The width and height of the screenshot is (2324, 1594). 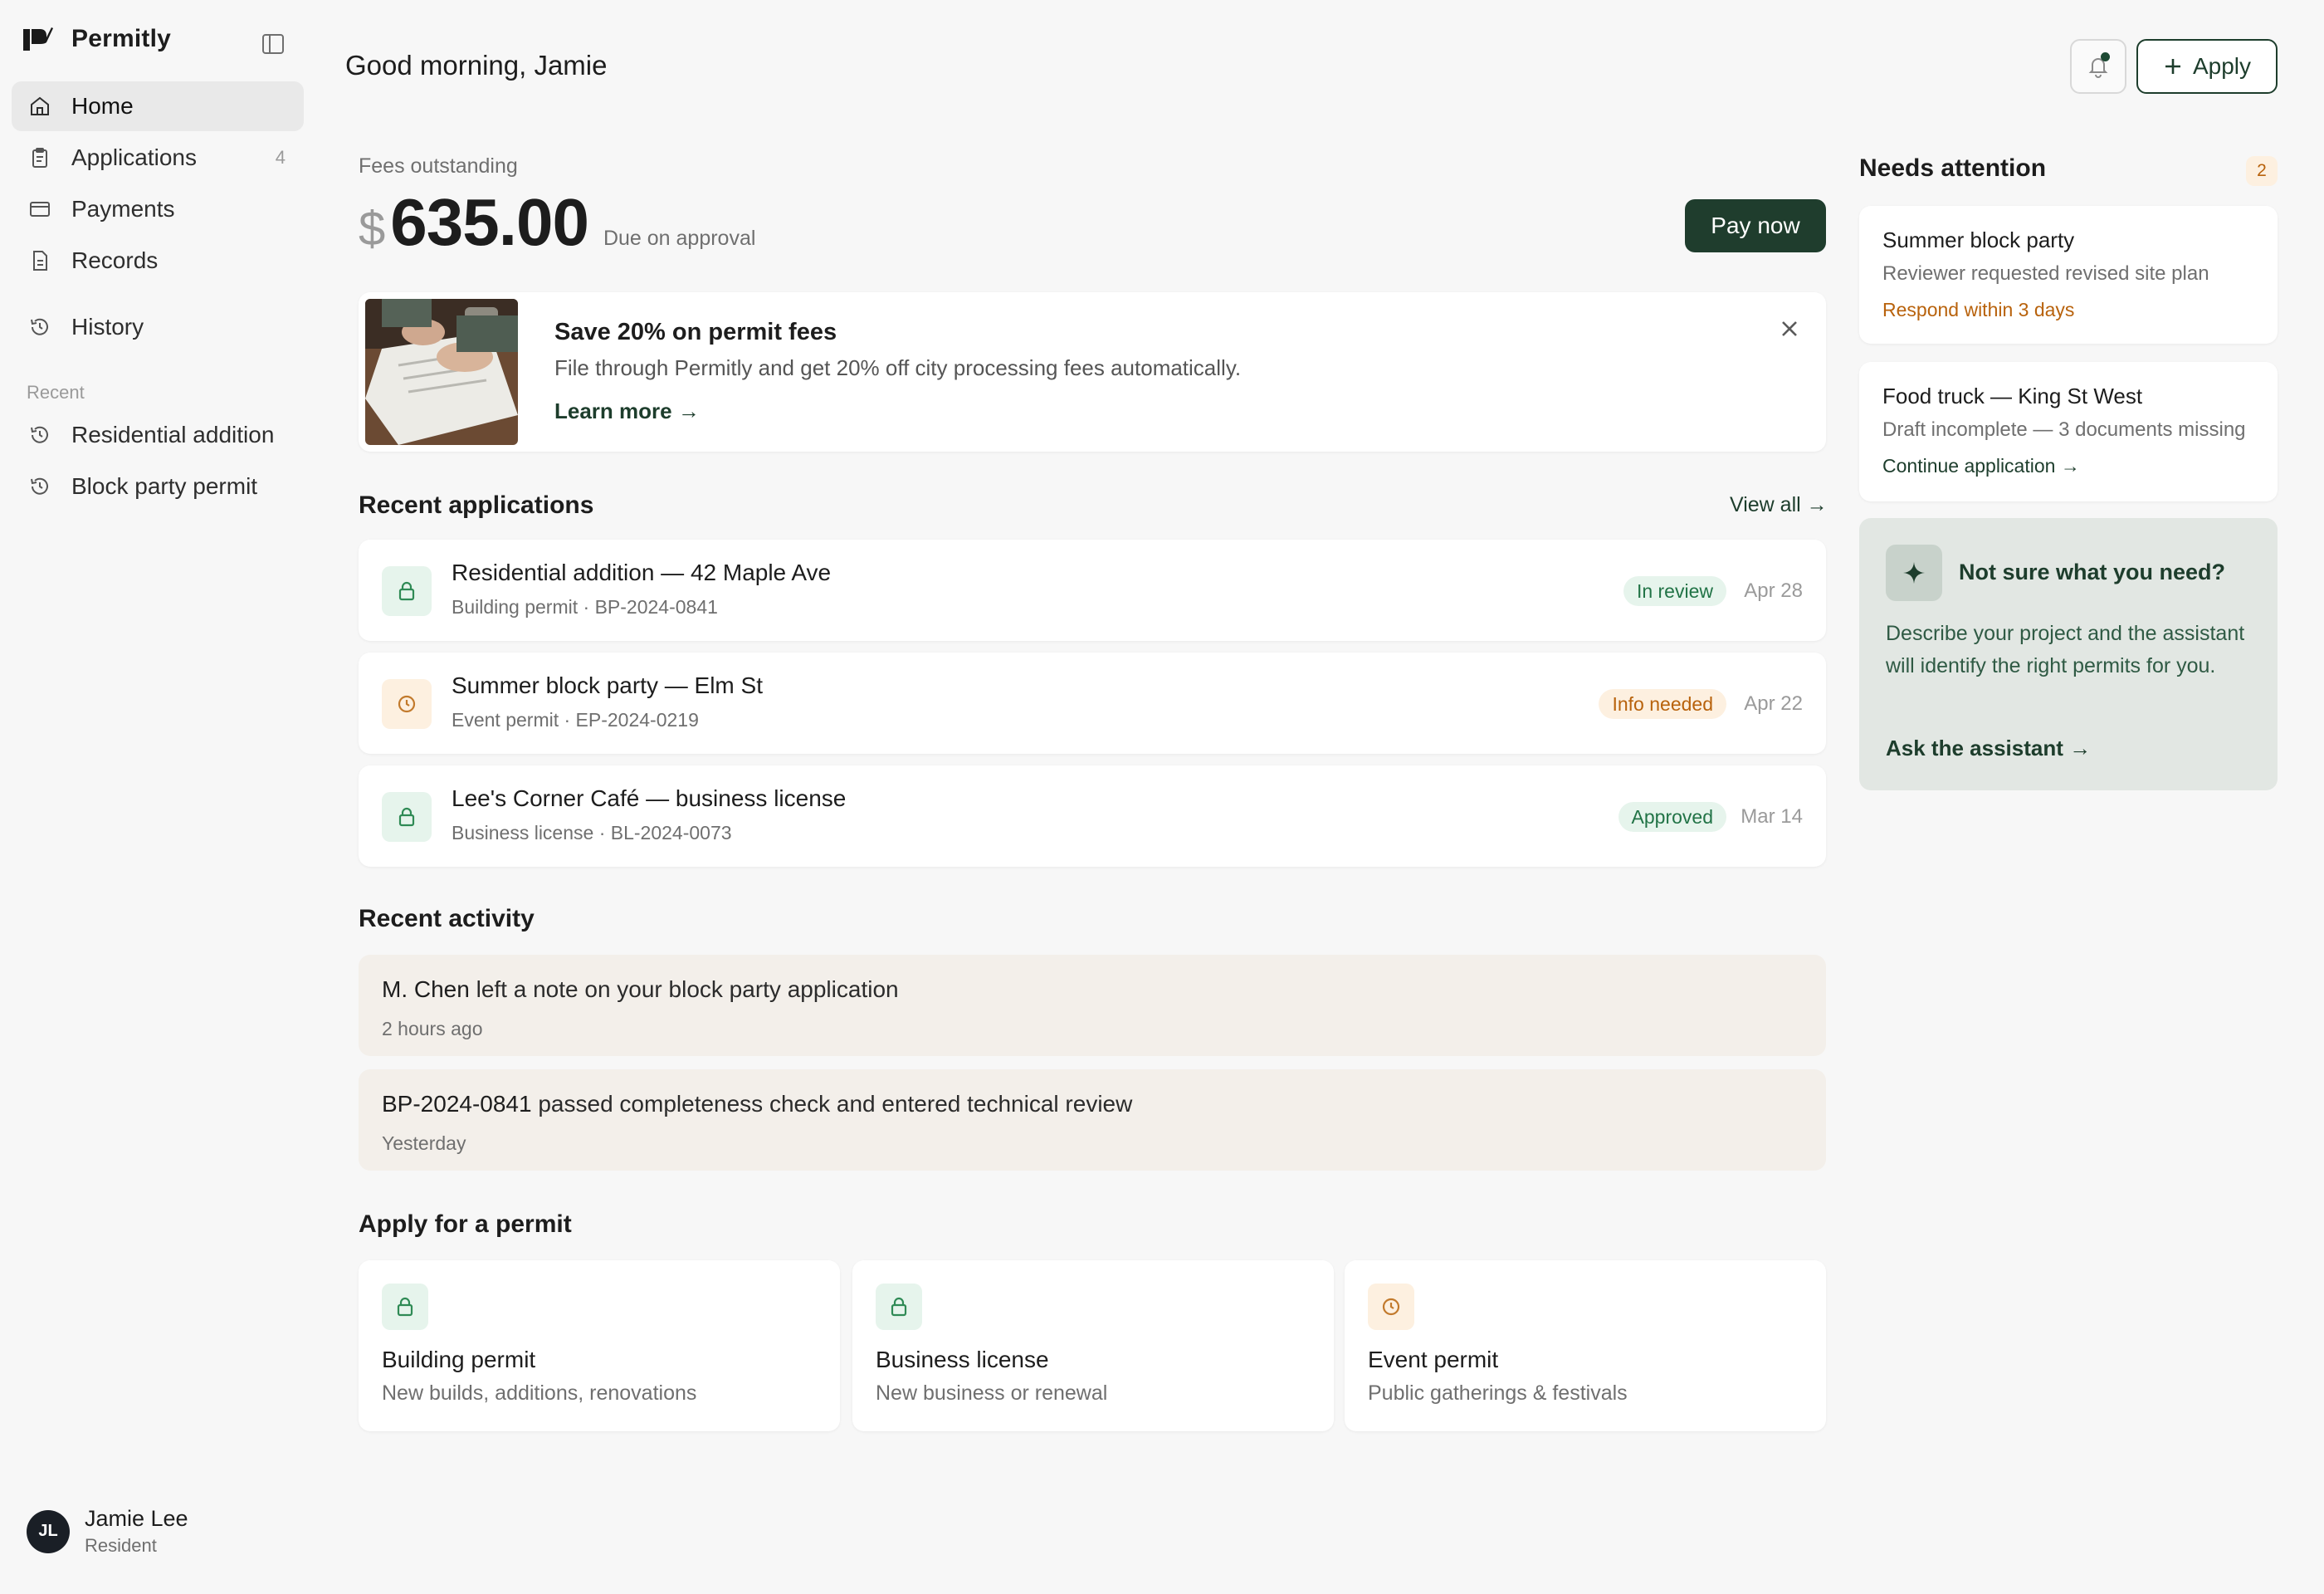 What do you see at coordinates (56, 392) in the screenshot?
I see `recent-heading: Recent` at bounding box center [56, 392].